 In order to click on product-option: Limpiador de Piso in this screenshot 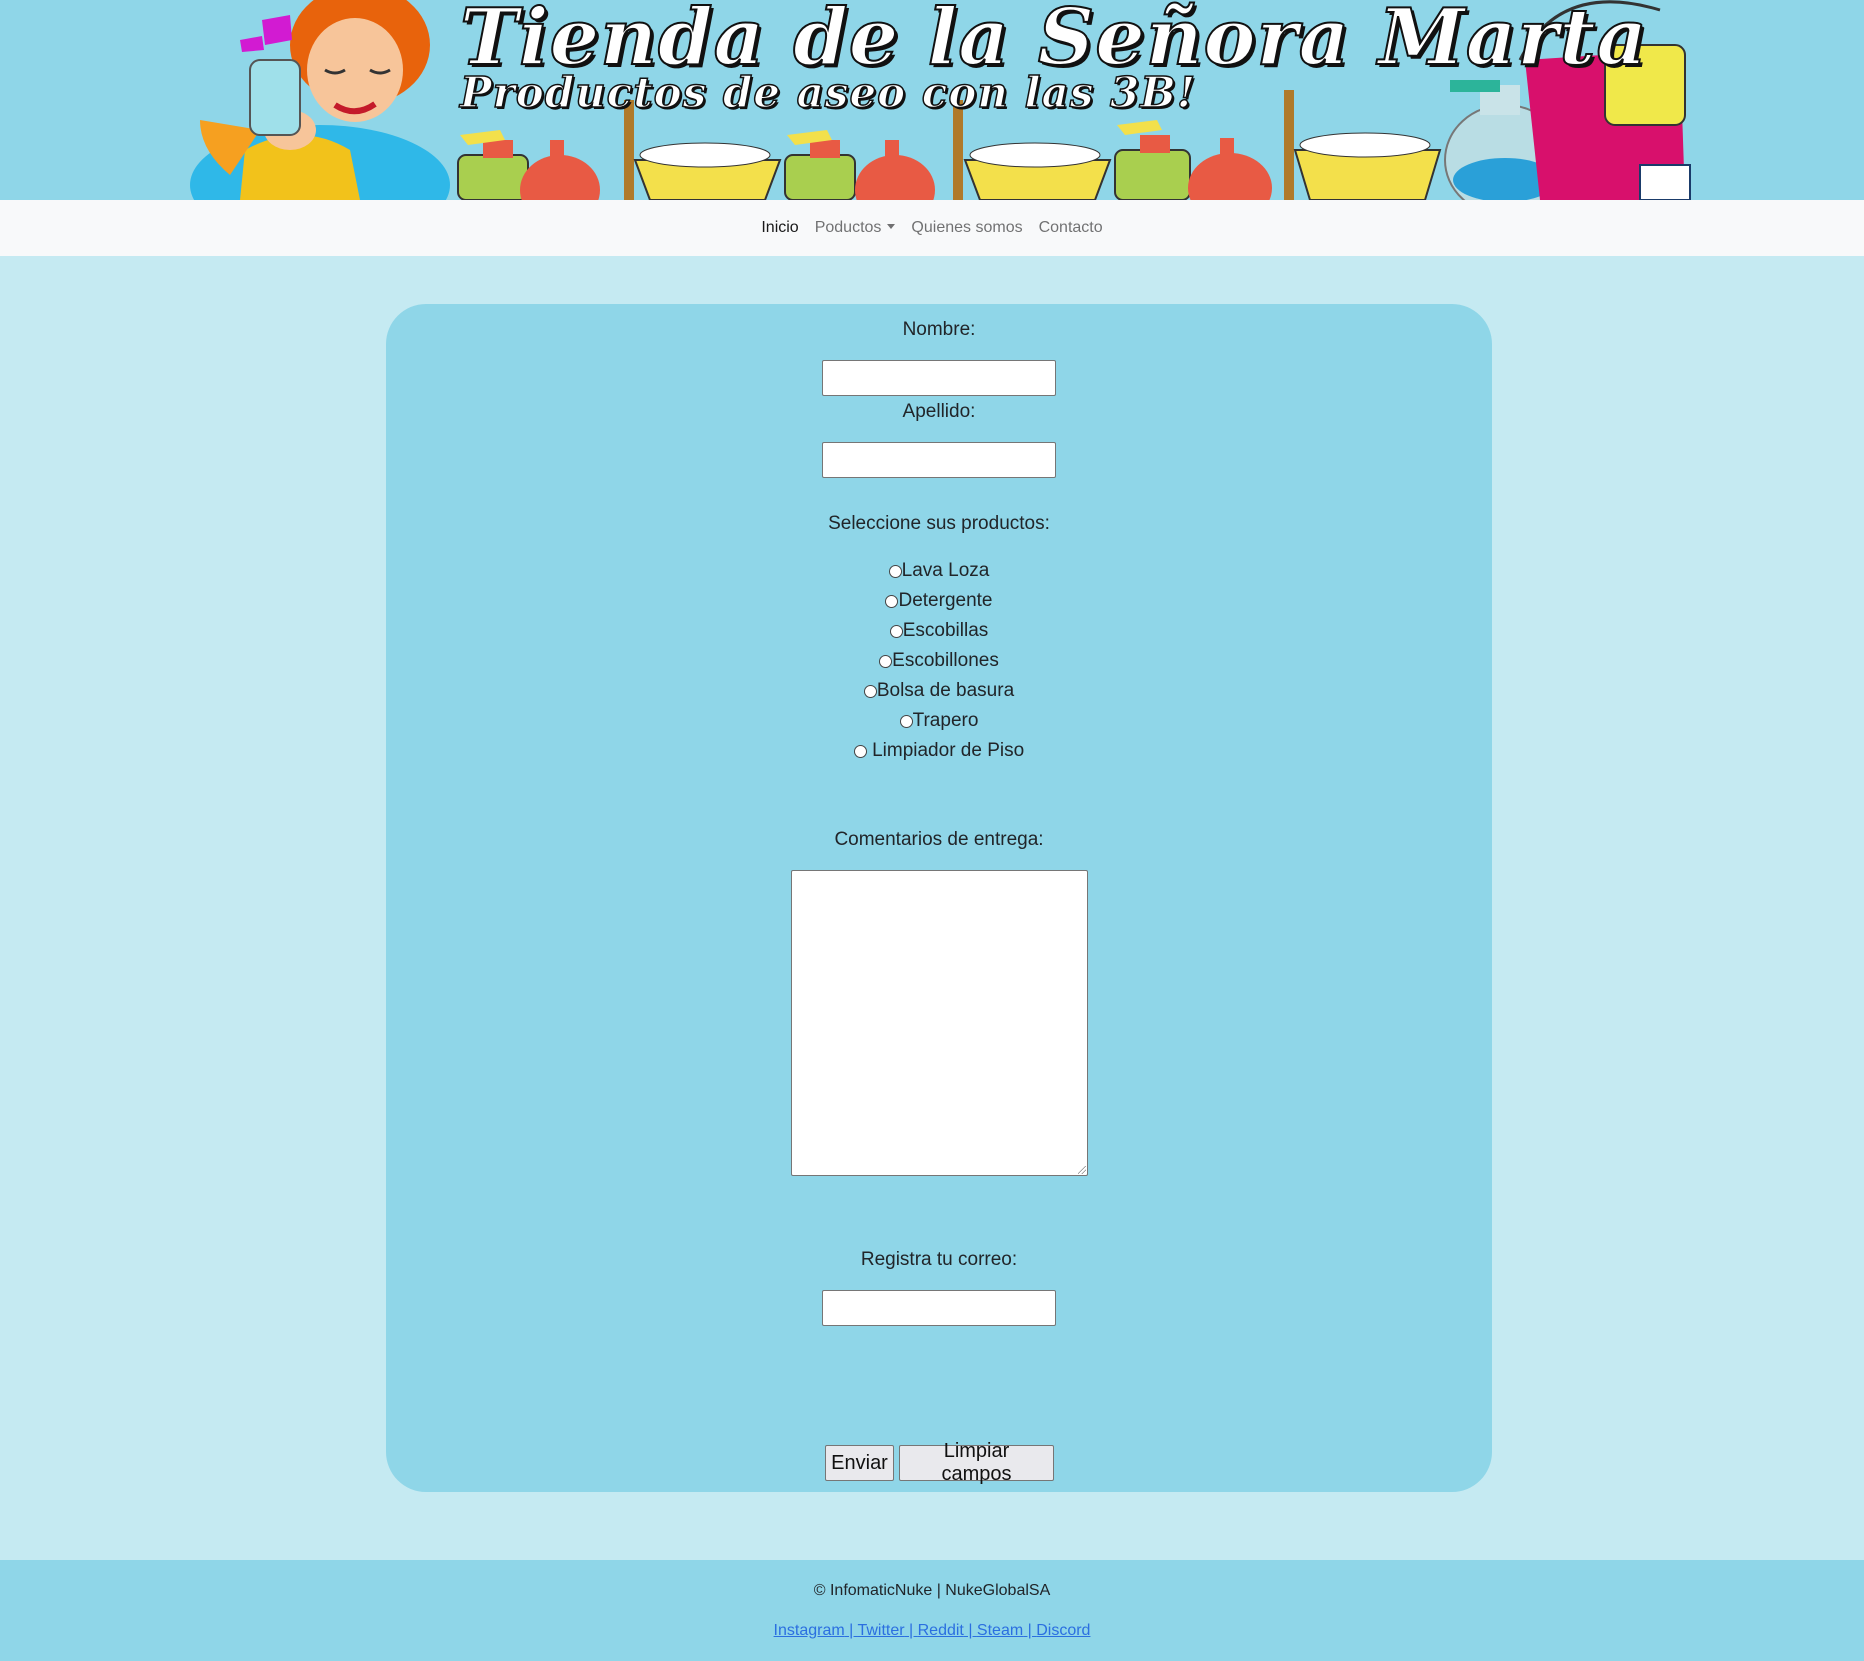, I will do `click(939, 751)`.